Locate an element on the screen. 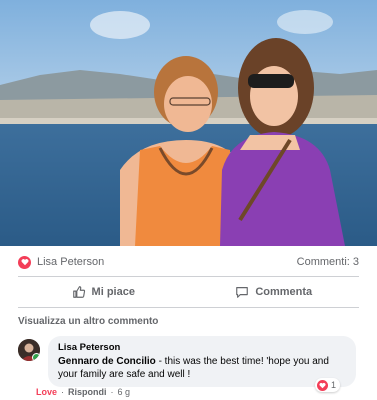 The width and height of the screenshot is (377, 400). comment-author: Lisa Peterson is located at coordinates (202, 347).